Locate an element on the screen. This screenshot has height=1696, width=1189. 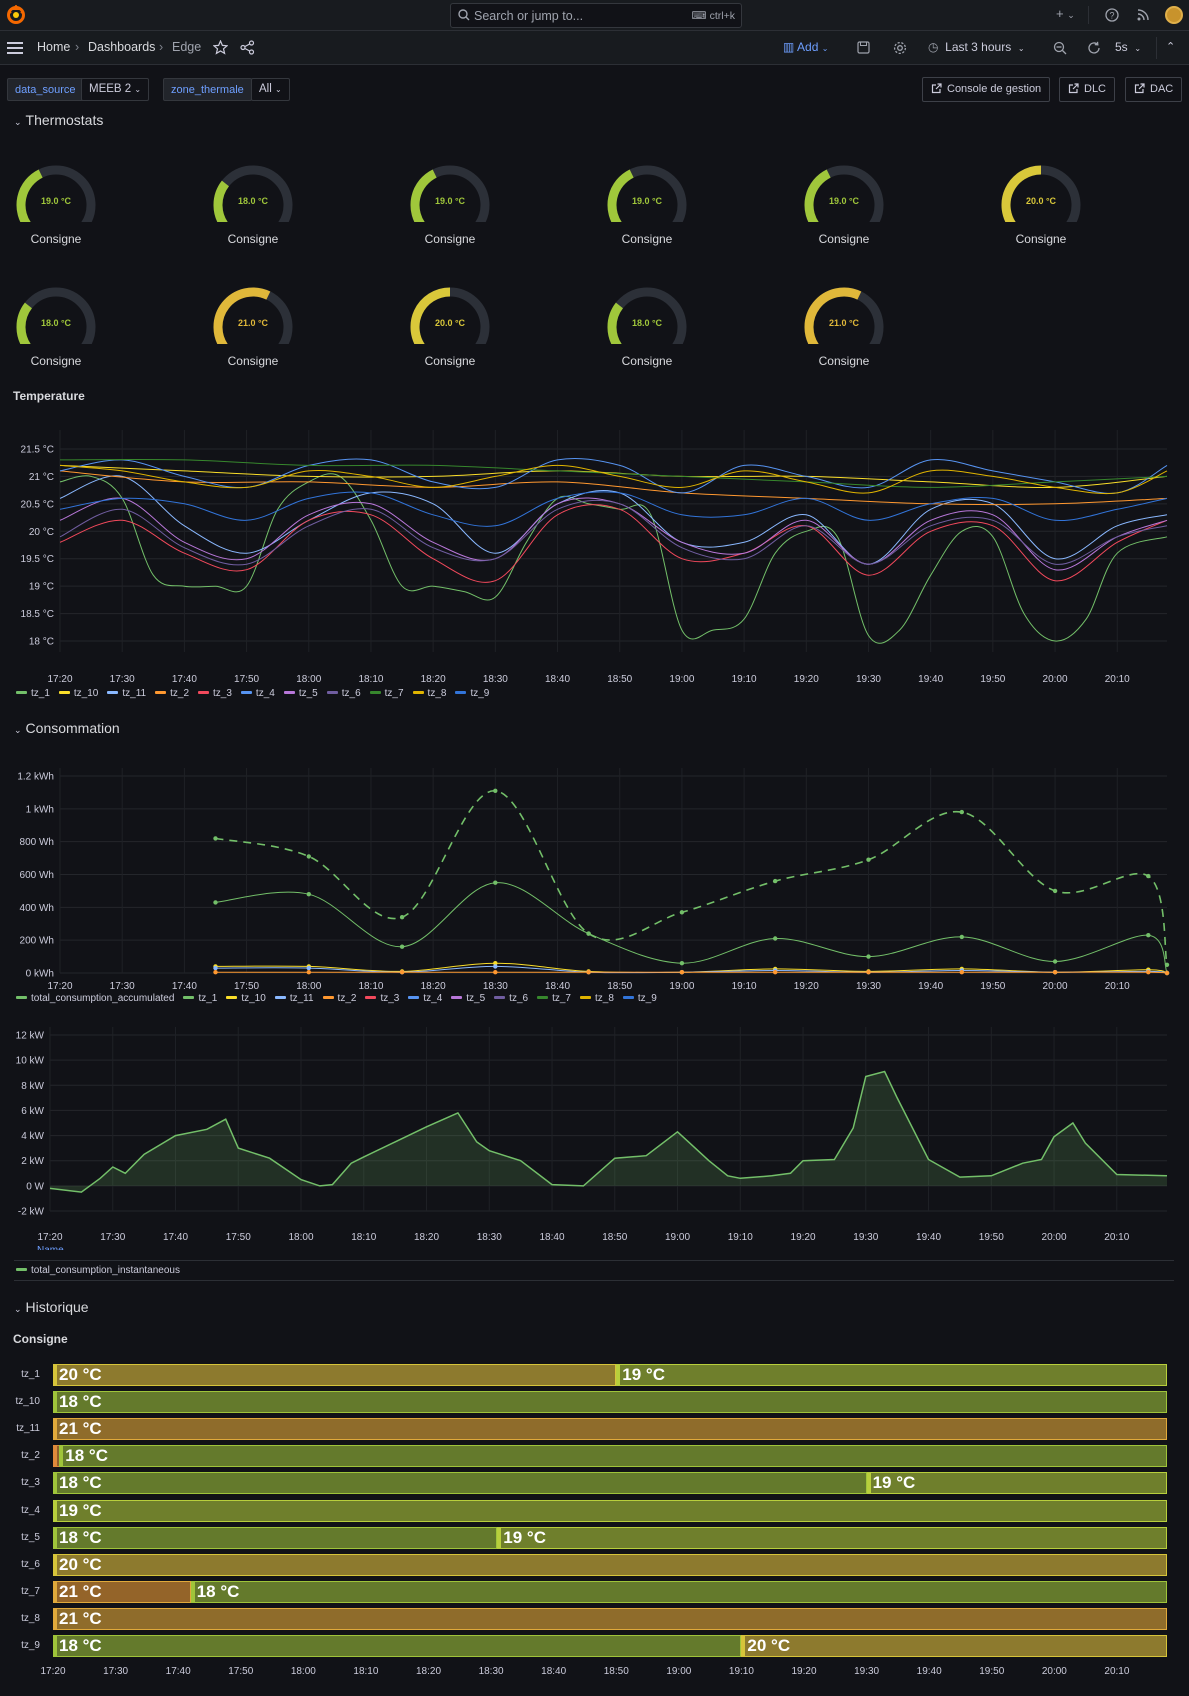
gauge-consigne: 19.0 °C Consigne is located at coordinates (647, 212).